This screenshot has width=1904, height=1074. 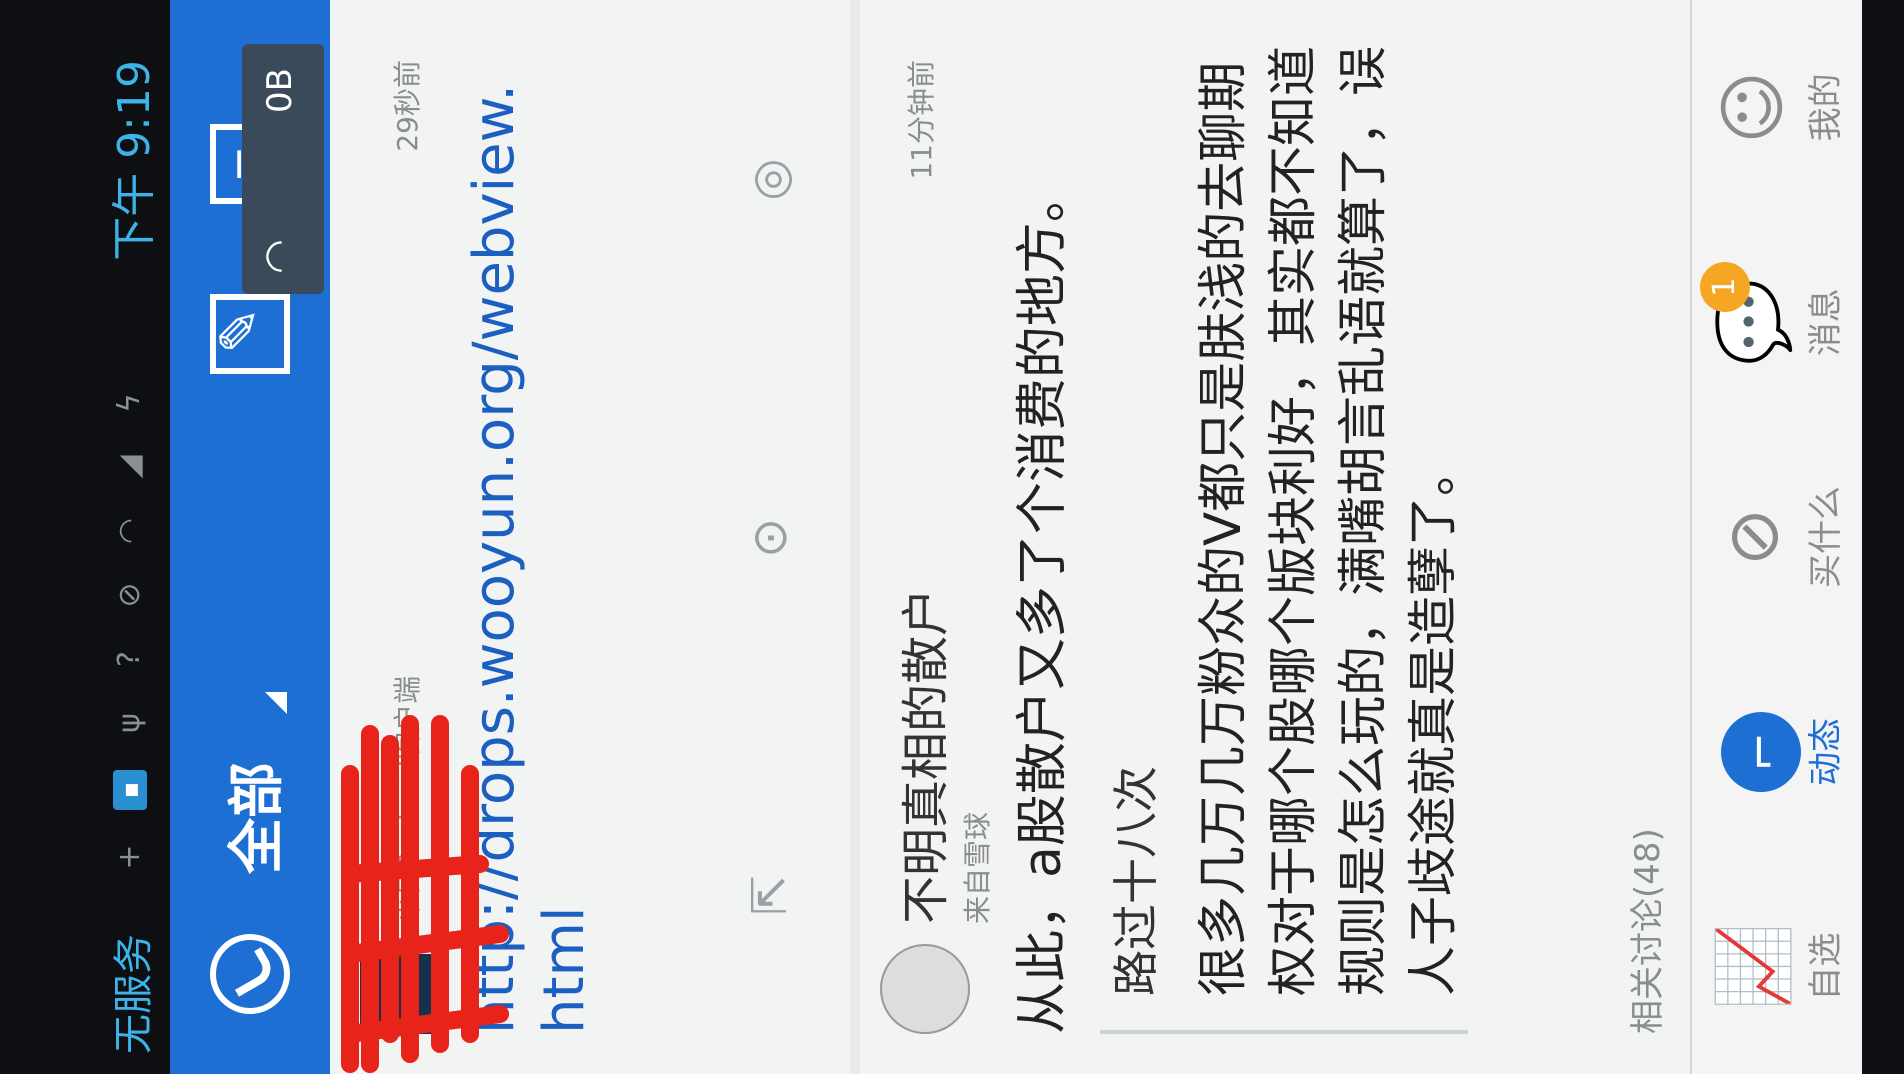 I want to click on post-time: 11分钟前, so click(x=921, y=120).